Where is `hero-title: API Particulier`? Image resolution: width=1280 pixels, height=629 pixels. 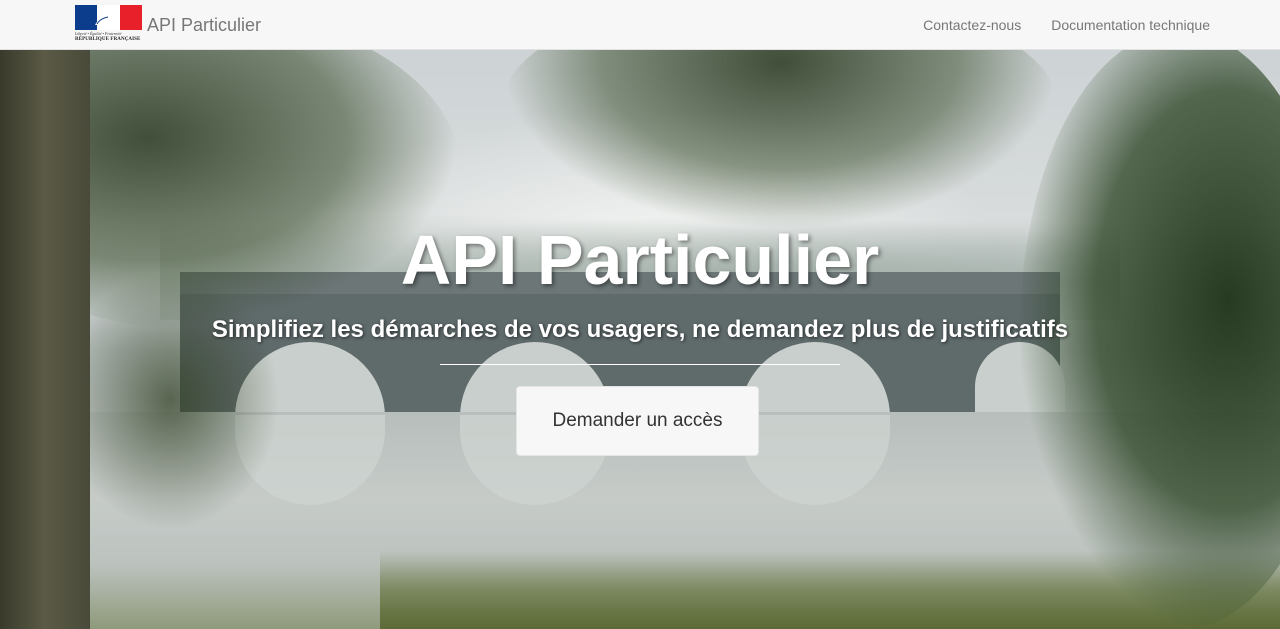 hero-title: API Particulier is located at coordinates (640, 260).